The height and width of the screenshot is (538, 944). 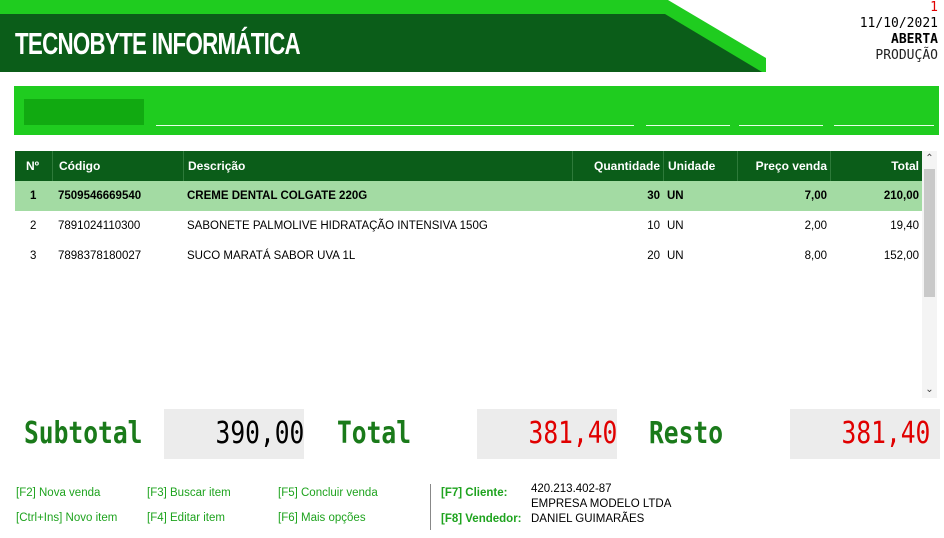 What do you see at coordinates (617, 166) in the screenshot?
I see `col-quantity: Quantidade` at bounding box center [617, 166].